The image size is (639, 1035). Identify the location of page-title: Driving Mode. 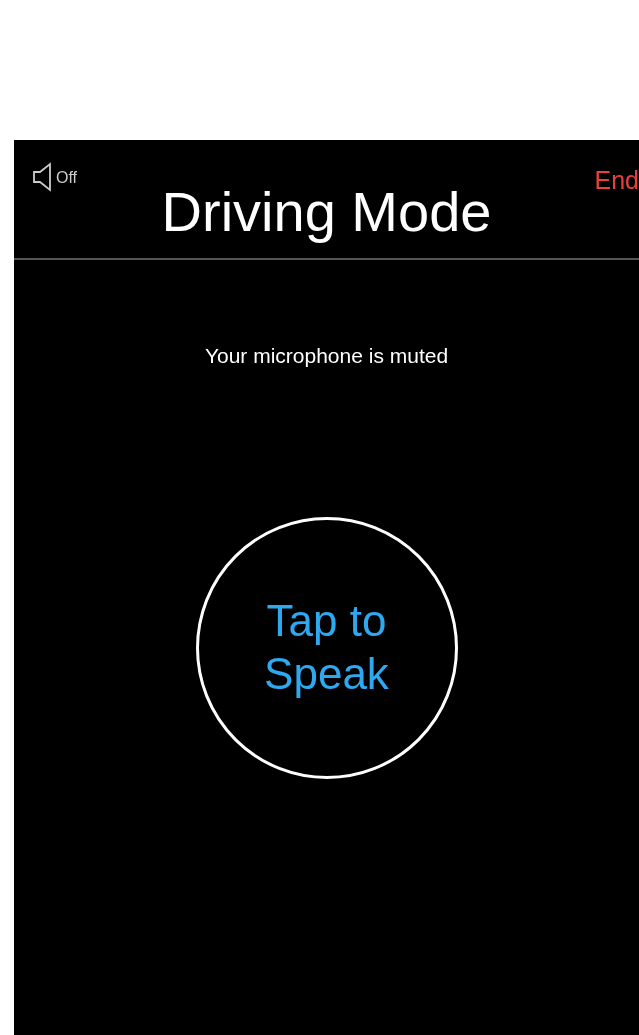
(326, 212).